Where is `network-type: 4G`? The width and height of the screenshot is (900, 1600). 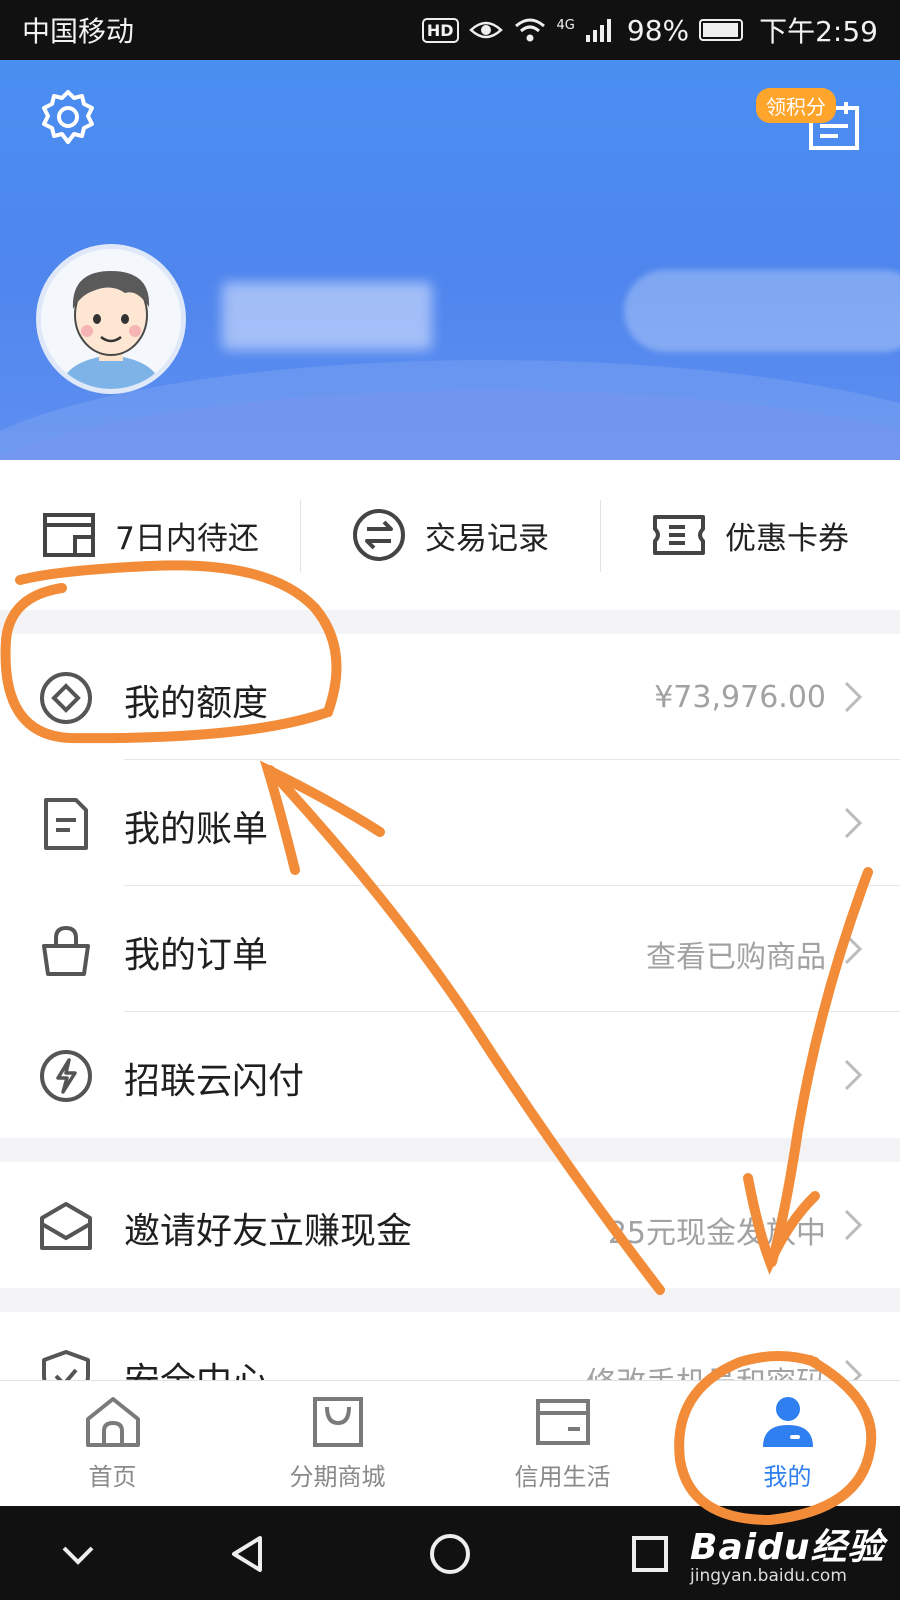 network-type: 4G is located at coordinates (565, 25).